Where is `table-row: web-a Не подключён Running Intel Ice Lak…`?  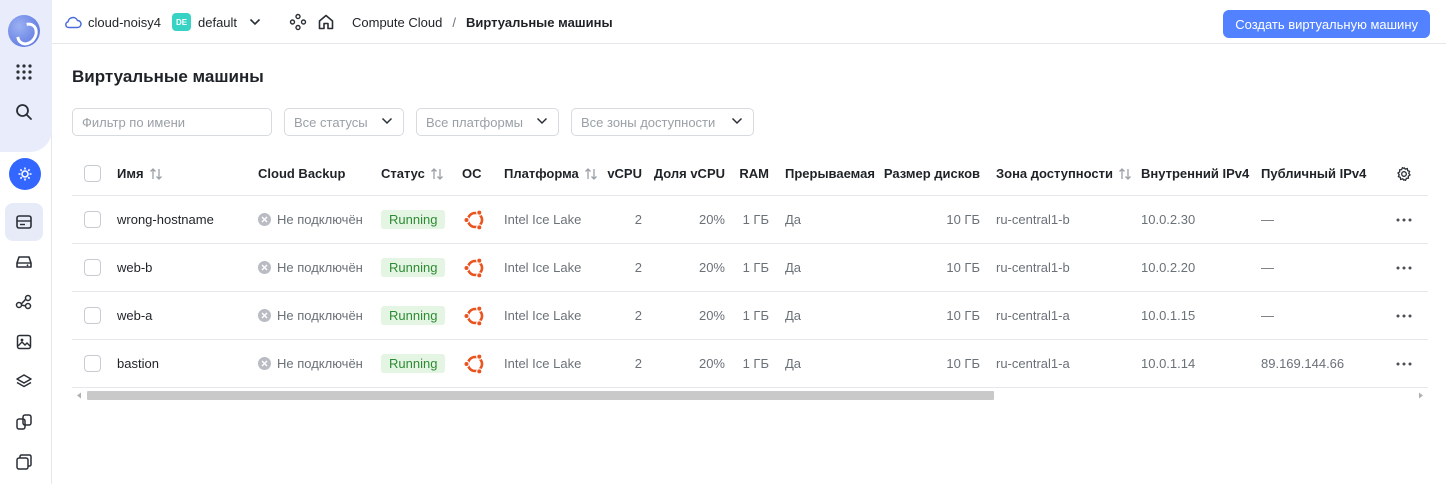 table-row: web-a Не подключён Running Intel Ice Lak… is located at coordinates (750, 316).